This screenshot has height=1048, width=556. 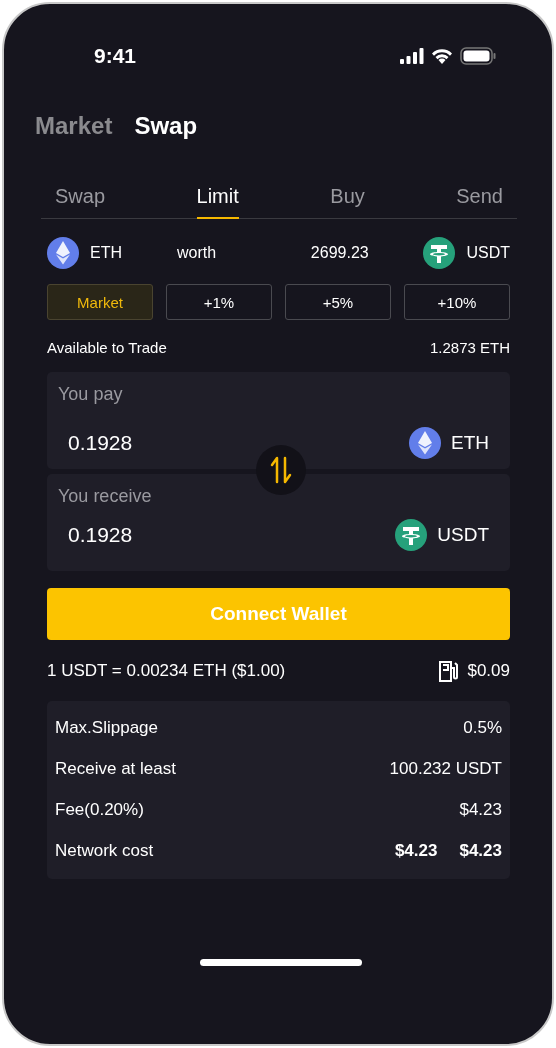 I want to click on battery-icon, so click(x=478, y=56).